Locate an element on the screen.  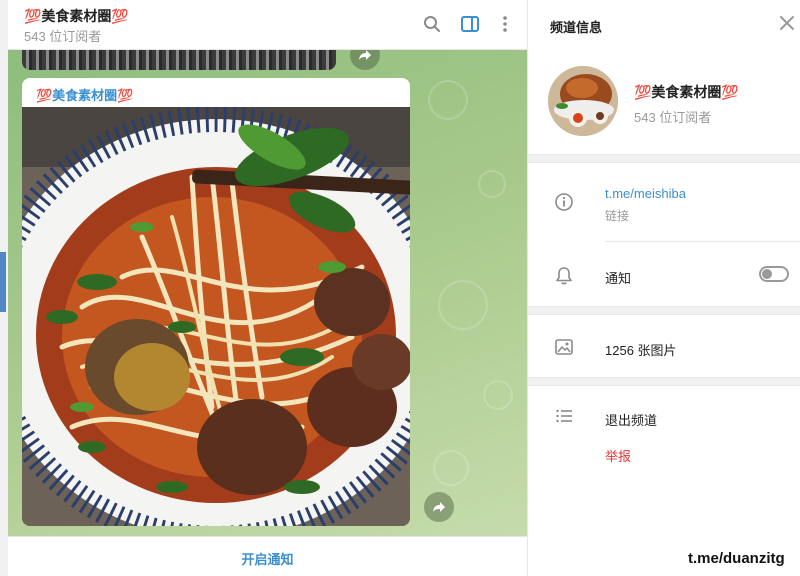
more-menu-button is located at coordinates (505, 24).